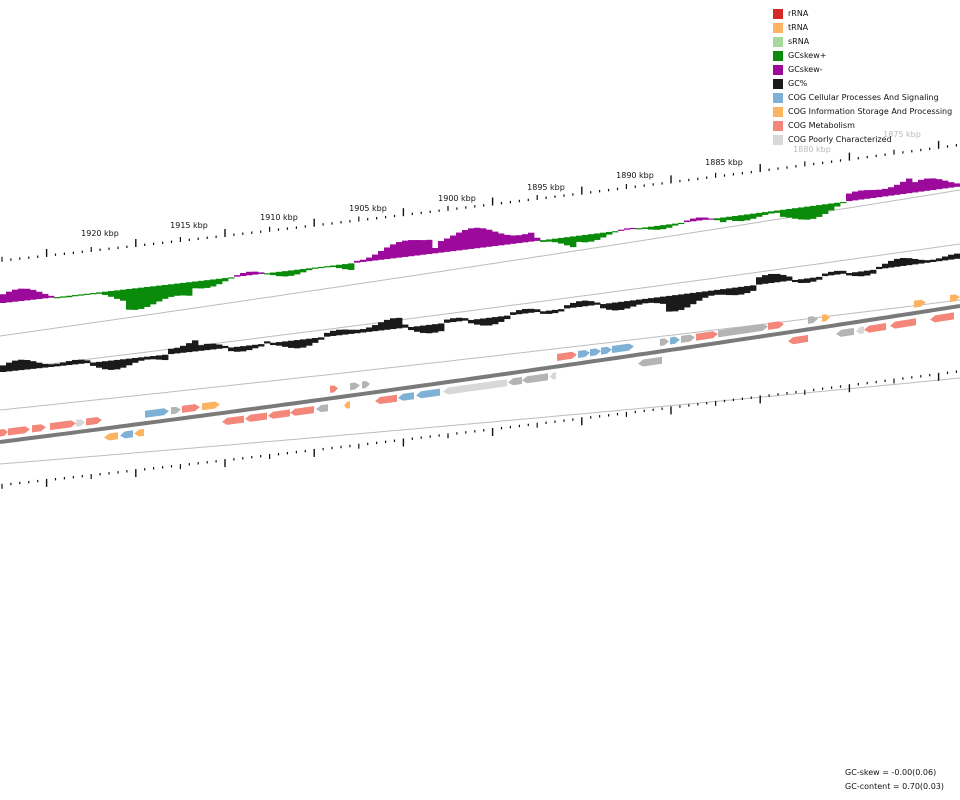 The width and height of the screenshot is (960, 800). What do you see at coordinates (480, 355) in the screenshot?
I see `track-guide-line` at bounding box center [480, 355].